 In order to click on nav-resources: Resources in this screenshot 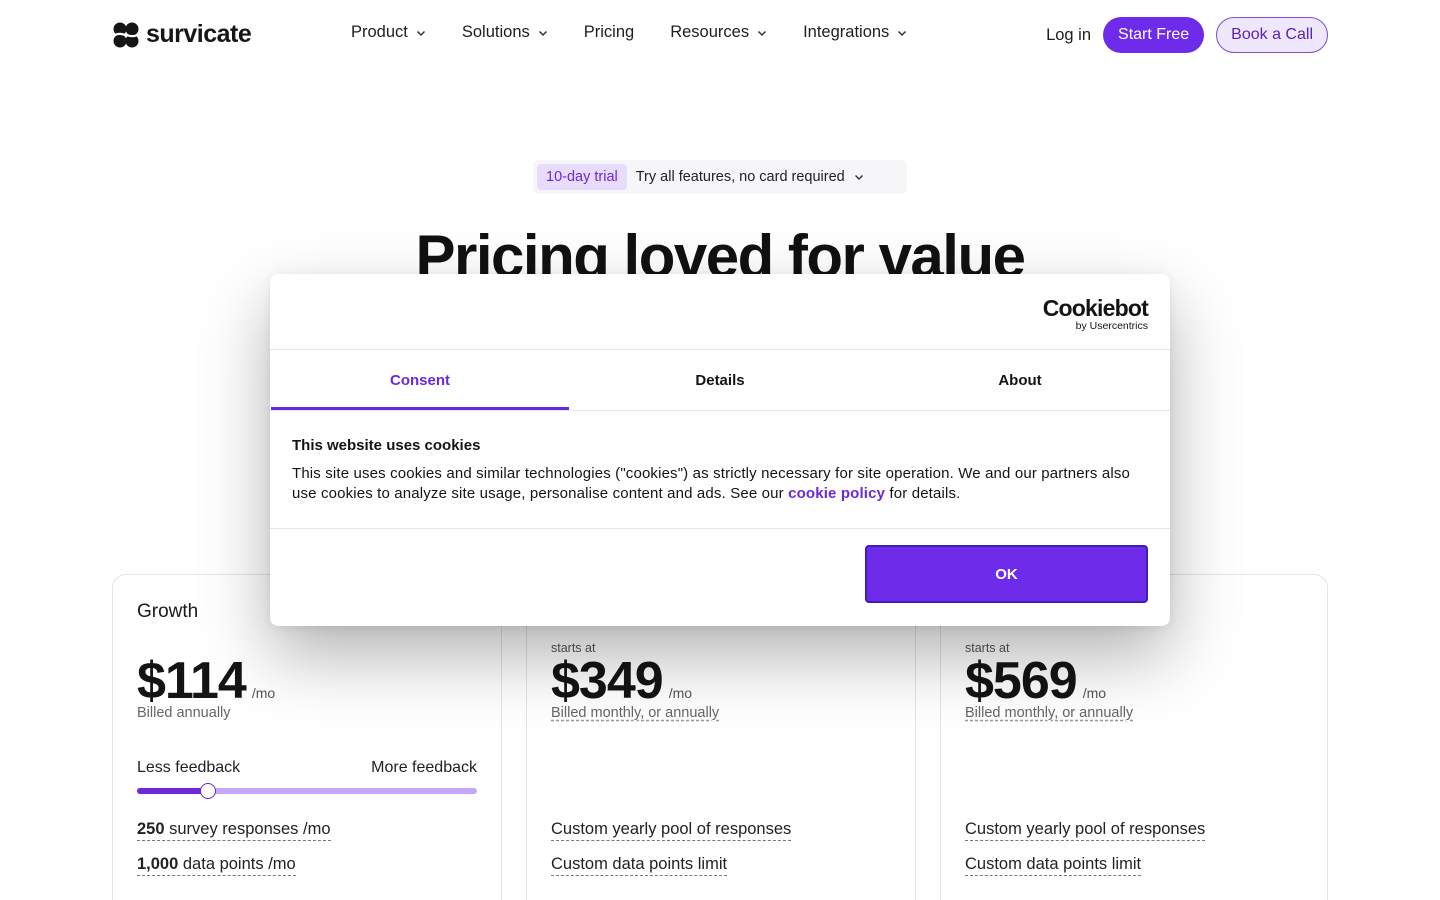, I will do `click(718, 32)`.